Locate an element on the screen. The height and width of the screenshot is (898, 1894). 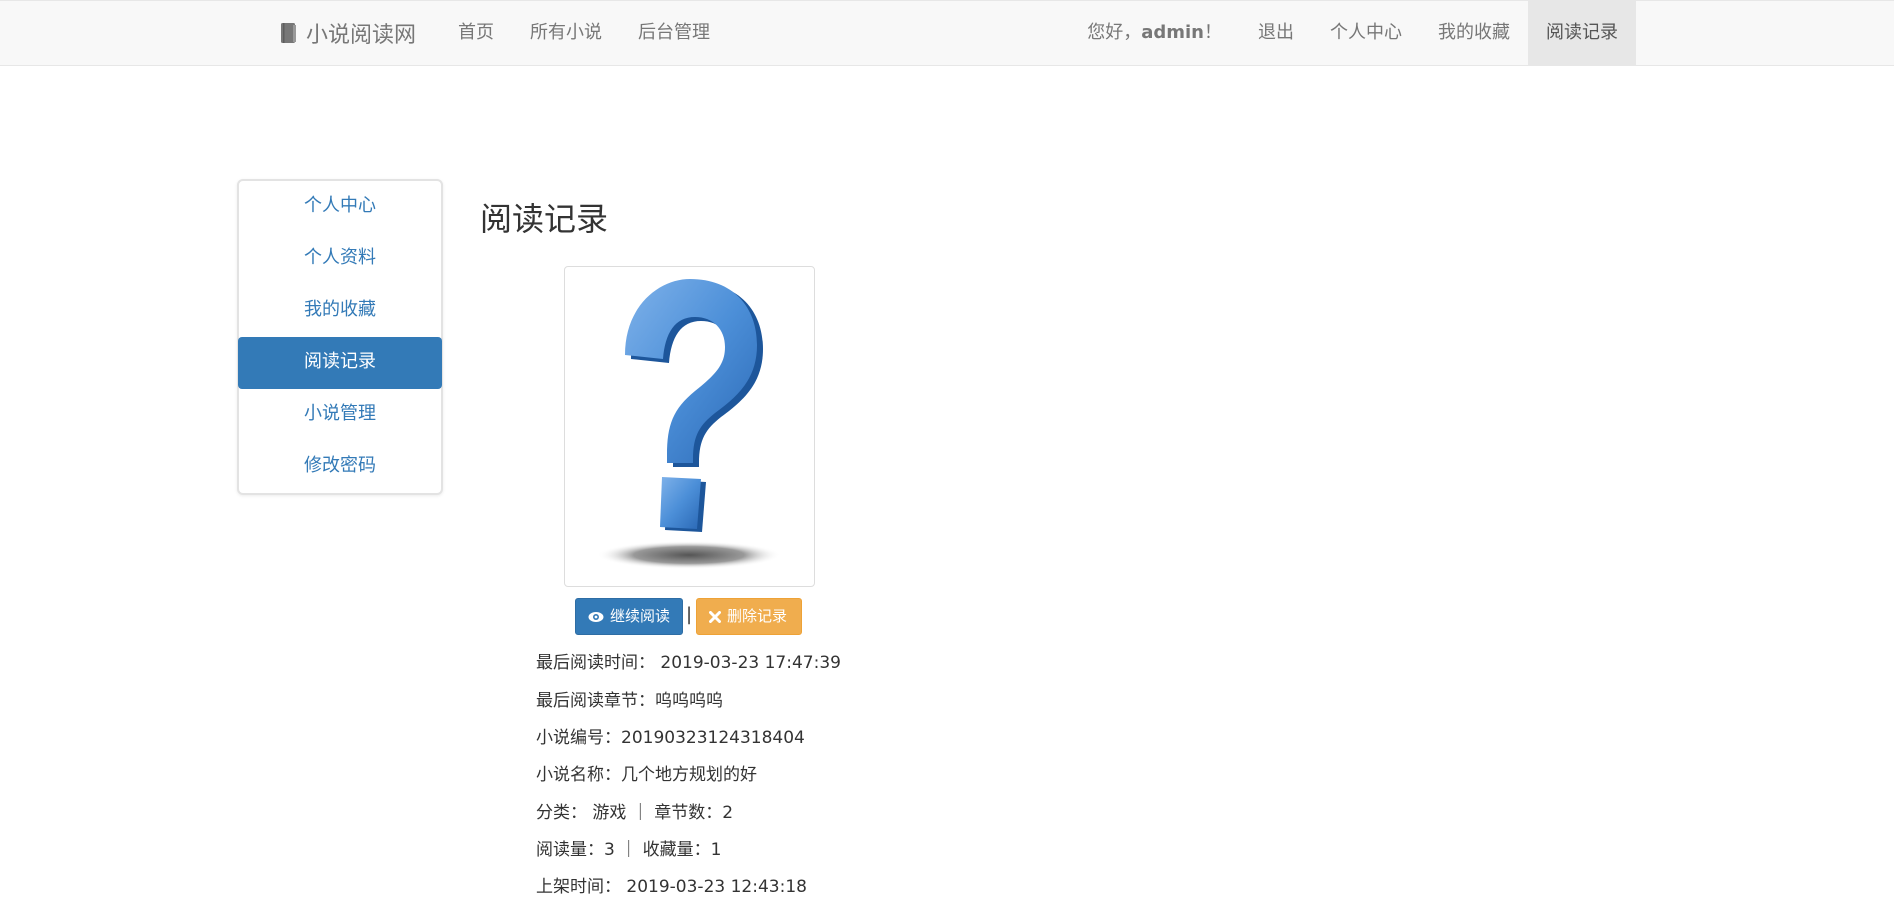
brand-link: 小说阅读网 is located at coordinates (348, 33).